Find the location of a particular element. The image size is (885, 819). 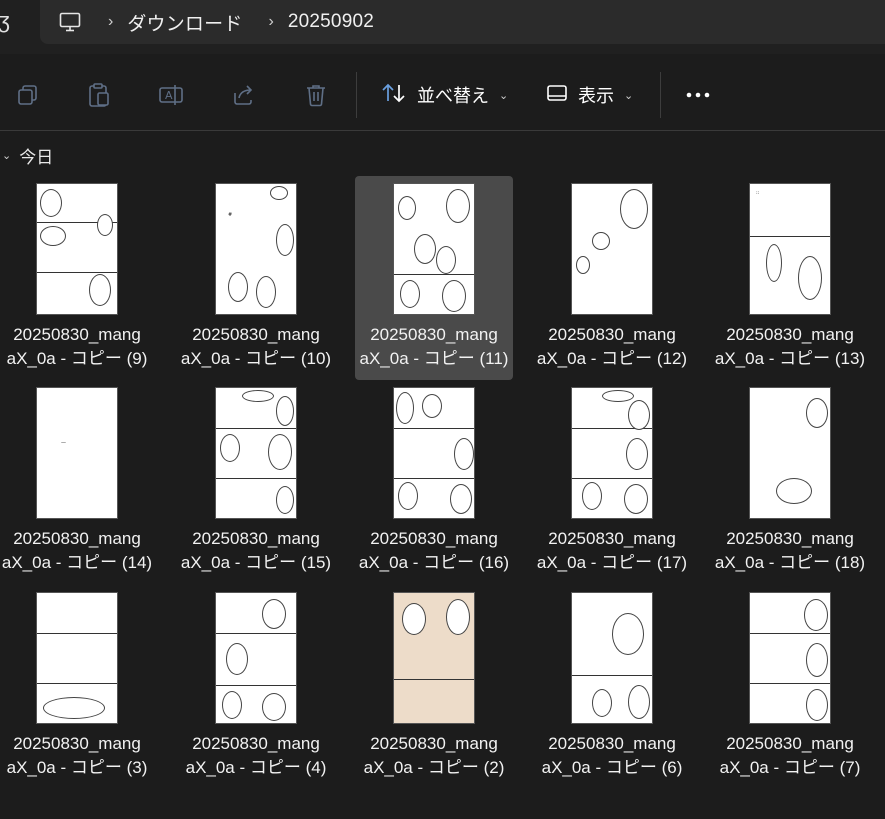

file-name-line2: aX_0a - コピー (13) is located at coordinates (790, 358).